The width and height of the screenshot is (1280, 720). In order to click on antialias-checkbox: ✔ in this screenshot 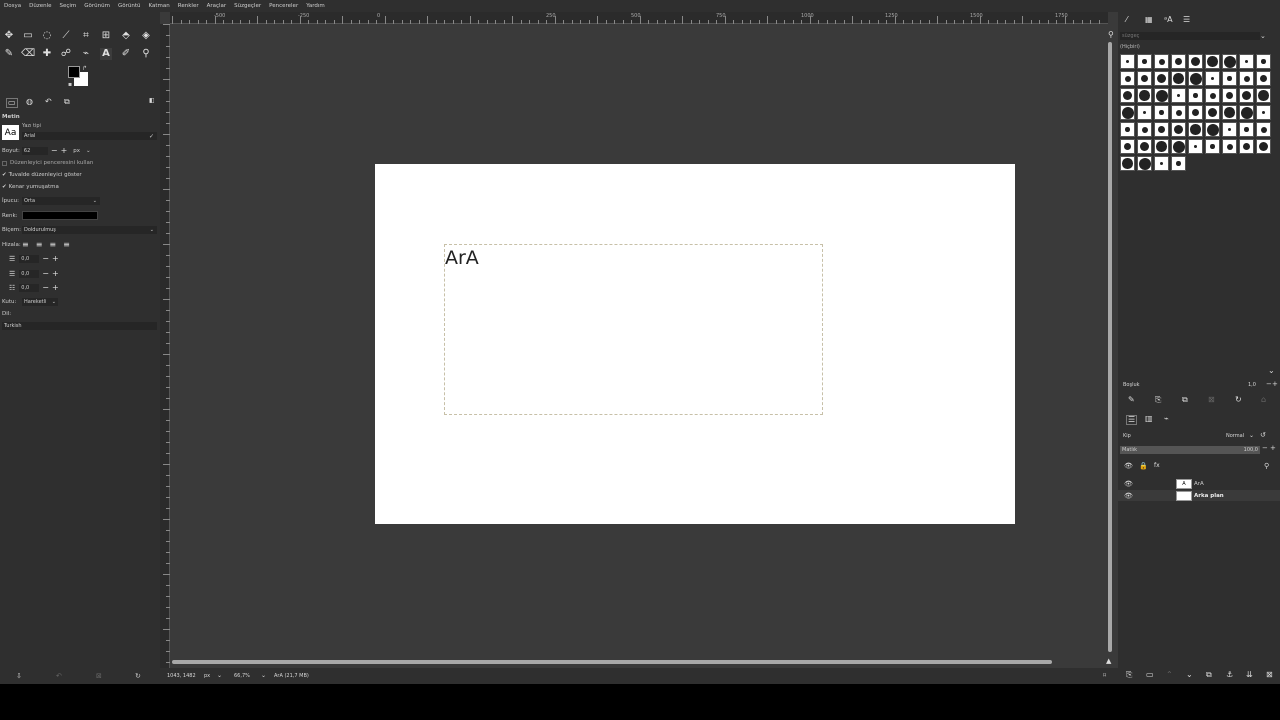, I will do `click(4, 187)`.